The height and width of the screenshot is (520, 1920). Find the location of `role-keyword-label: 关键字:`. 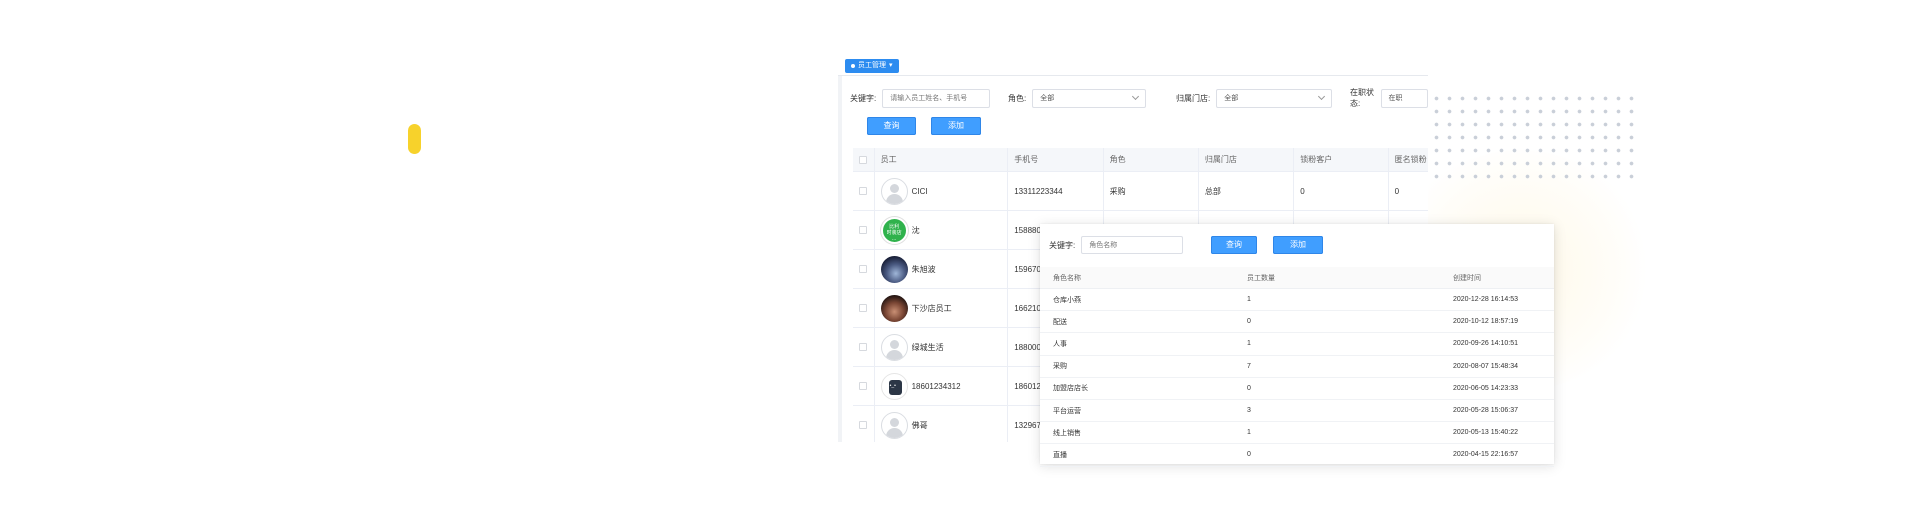

role-keyword-label: 关键字: is located at coordinates (1062, 245).